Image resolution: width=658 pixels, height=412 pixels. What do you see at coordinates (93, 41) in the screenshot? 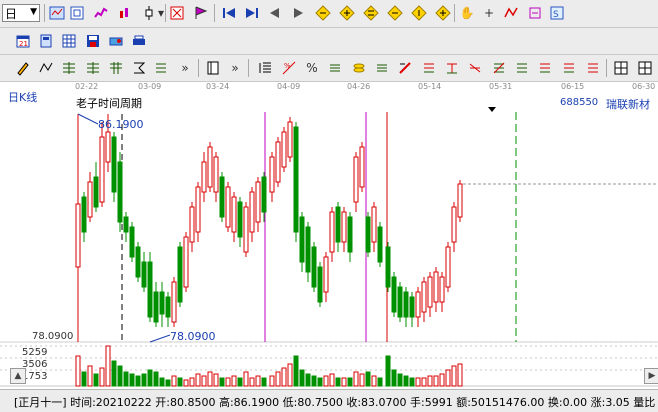
I see `save-icon` at bounding box center [93, 41].